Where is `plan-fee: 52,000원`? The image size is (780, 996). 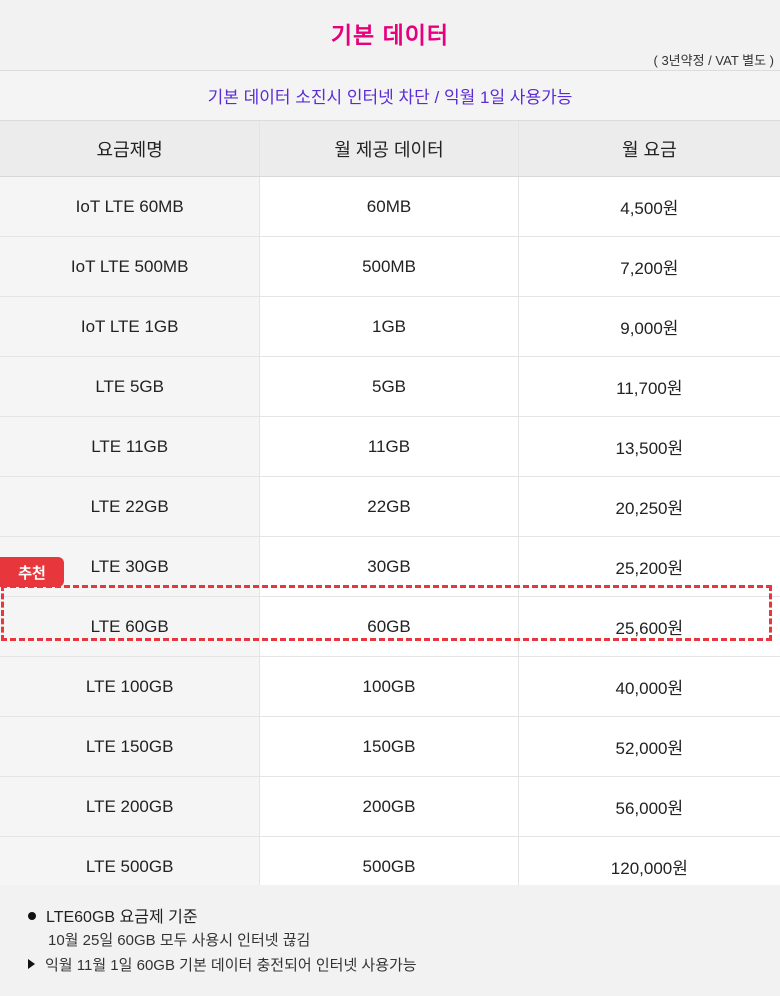
plan-fee: 52,000원 is located at coordinates (649, 748).